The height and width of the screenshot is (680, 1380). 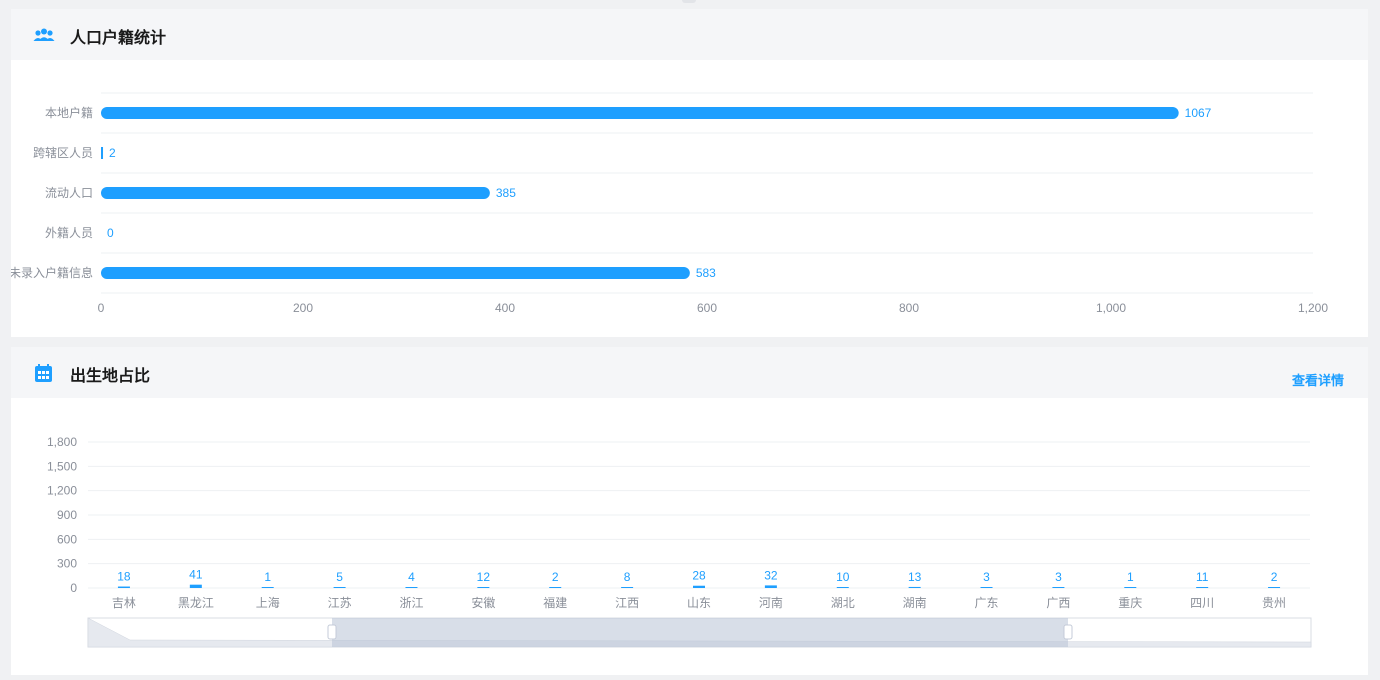 I want to click on data-label: 32, so click(x=771, y=575).